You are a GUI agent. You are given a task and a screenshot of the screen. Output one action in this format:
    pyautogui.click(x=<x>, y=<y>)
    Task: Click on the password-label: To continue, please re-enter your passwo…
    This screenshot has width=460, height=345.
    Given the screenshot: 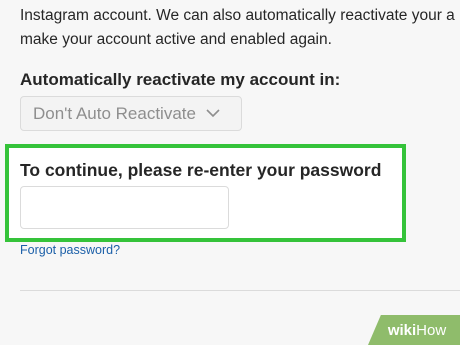 What is the action you would take?
    pyautogui.click(x=201, y=170)
    